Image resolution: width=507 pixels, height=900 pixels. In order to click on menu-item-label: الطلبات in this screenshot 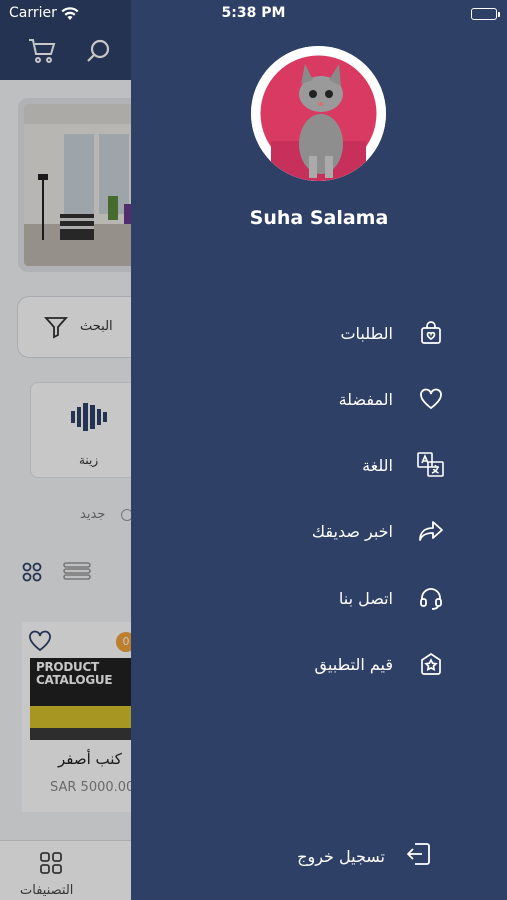, I will do `click(366, 333)`.